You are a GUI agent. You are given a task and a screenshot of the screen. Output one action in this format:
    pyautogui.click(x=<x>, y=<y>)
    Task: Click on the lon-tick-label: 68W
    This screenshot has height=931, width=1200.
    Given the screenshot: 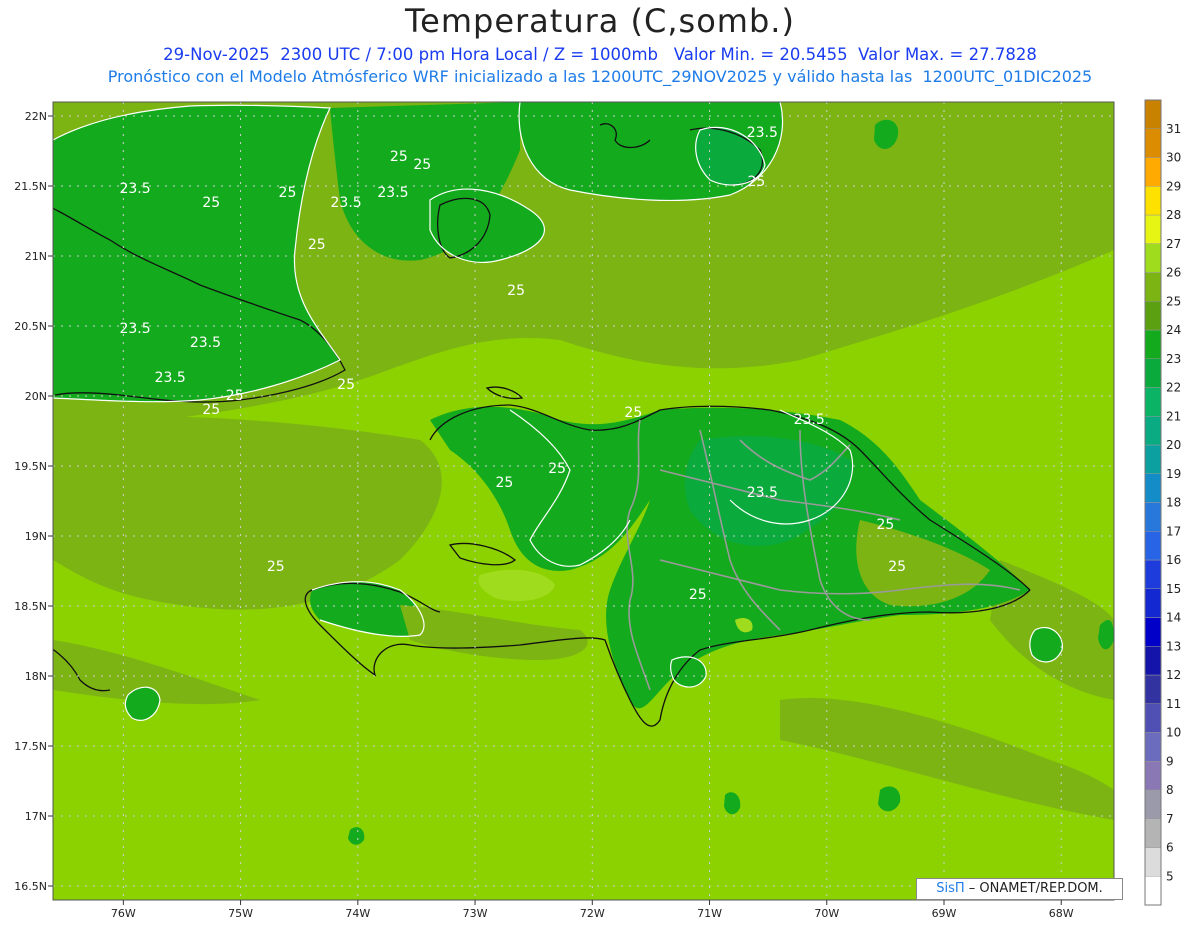 What is the action you would take?
    pyautogui.click(x=1061, y=913)
    